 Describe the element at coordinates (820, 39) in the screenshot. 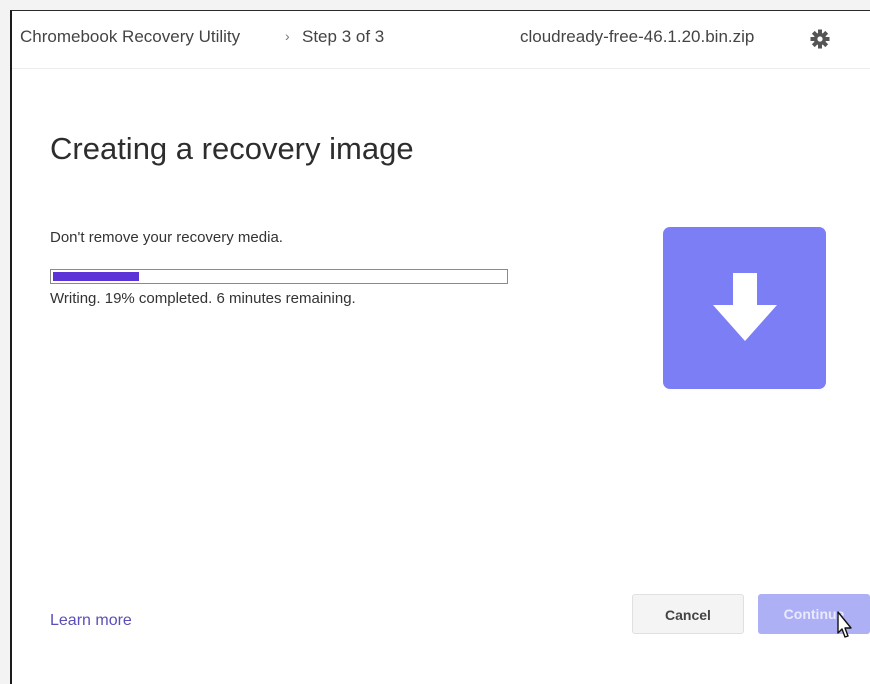

I see `gear-icon` at that location.